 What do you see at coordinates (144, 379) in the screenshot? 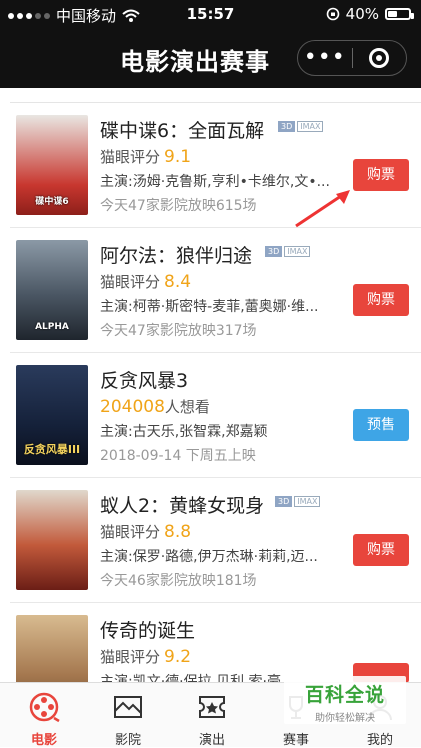
I see `movie-title: 反贪风暴3` at bounding box center [144, 379].